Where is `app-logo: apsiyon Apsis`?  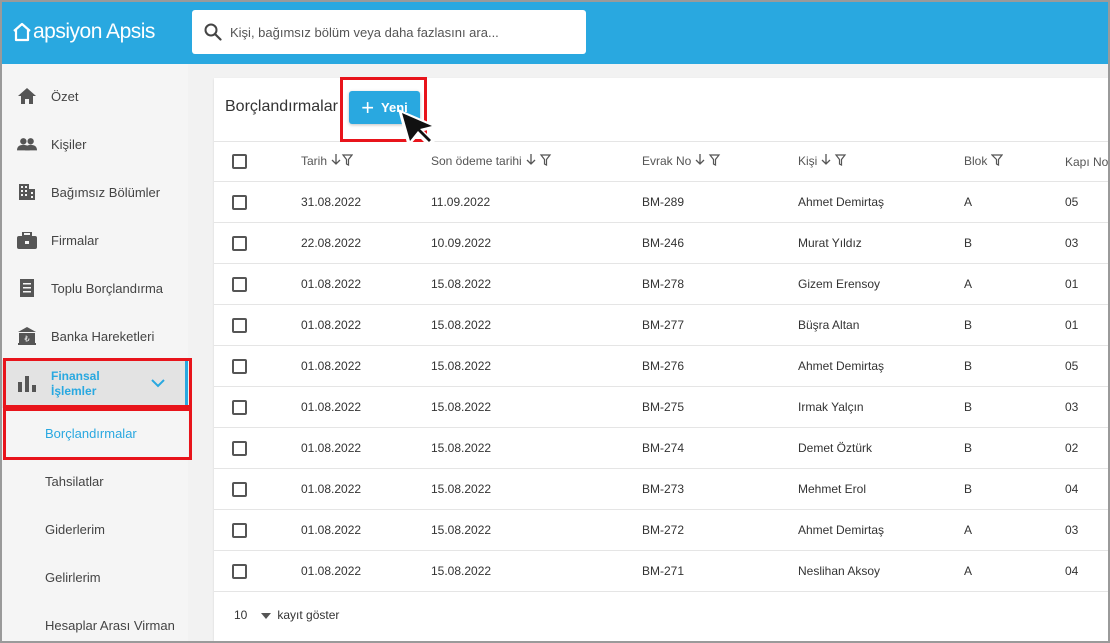
app-logo: apsiyon Apsis is located at coordinates (83, 32).